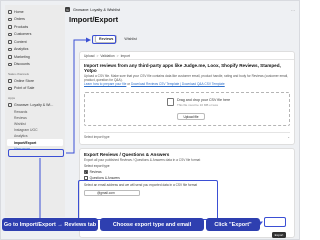 The image size is (320, 240). Describe the element at coordinates (67, 9) in the screenshot. I see `app-logo-icon: G` at that location.